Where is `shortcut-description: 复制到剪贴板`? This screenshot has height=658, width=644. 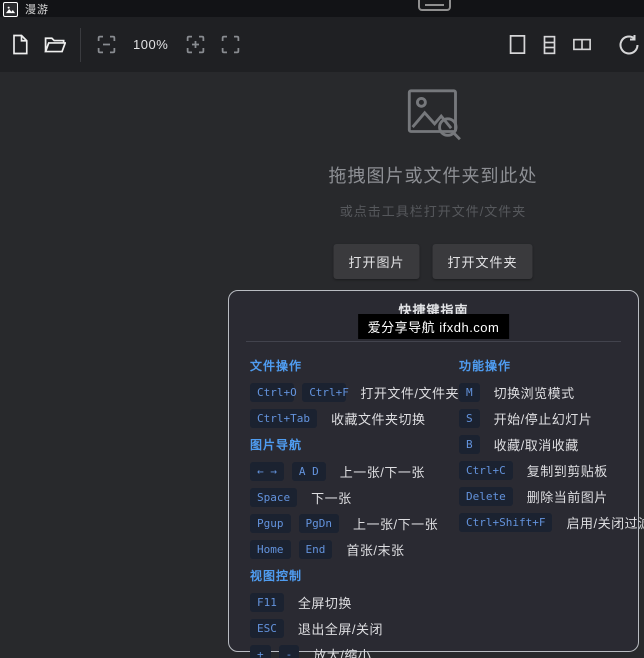 shortcut-description: 复制到剪贴板 is located at coordinates (567, 471).